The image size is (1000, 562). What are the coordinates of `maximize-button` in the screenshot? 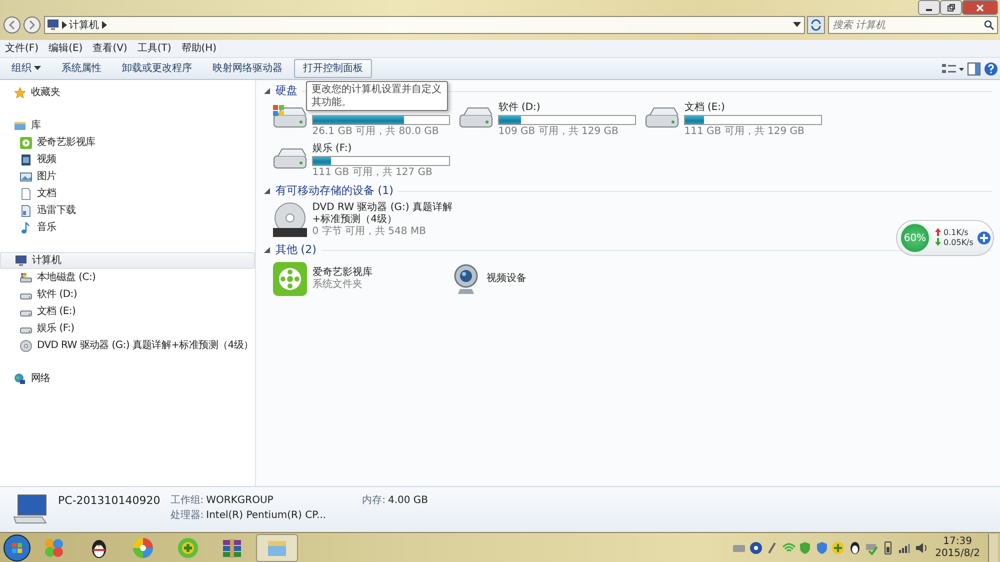 It's located at (951, 7).